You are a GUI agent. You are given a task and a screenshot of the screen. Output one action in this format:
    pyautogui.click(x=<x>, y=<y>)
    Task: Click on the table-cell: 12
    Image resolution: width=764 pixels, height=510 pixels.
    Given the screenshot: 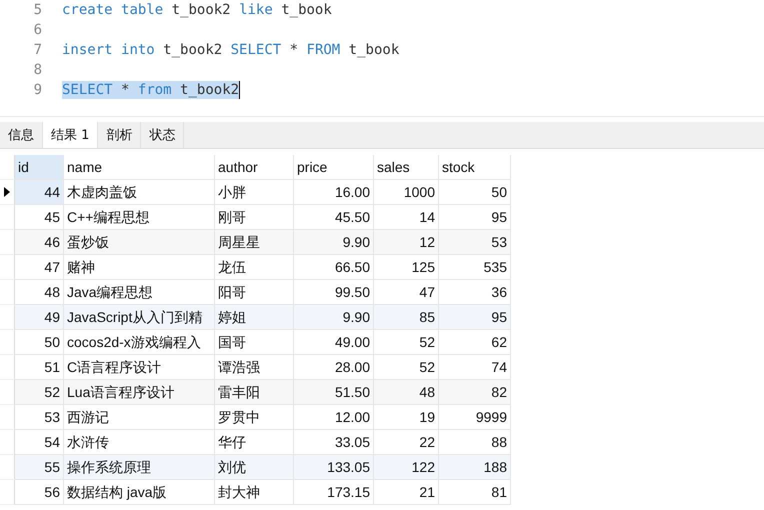 What is the action you would take?
    pyautogui.click(x=406, y=242)
    